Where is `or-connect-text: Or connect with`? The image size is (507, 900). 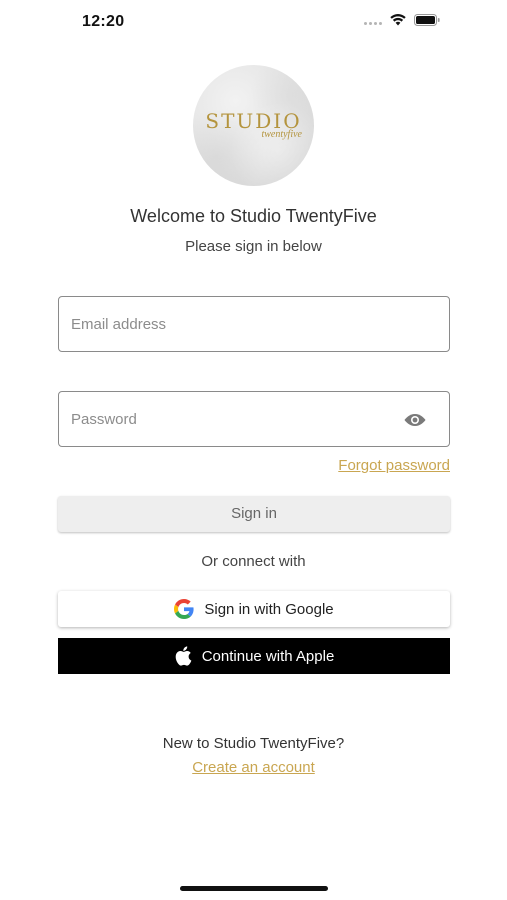
or-connect-text: Or connect with is located at coordinates (253, 561).